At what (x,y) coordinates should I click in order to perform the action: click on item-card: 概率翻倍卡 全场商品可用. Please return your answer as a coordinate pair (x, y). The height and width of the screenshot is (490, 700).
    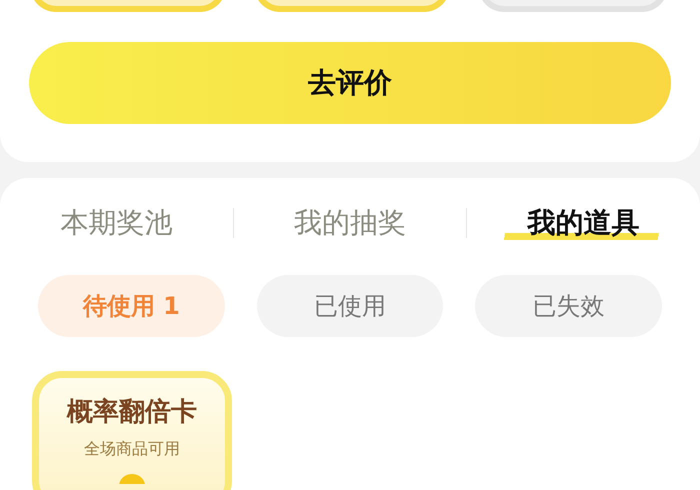
    Looking at the image, I should click on (132, 430).